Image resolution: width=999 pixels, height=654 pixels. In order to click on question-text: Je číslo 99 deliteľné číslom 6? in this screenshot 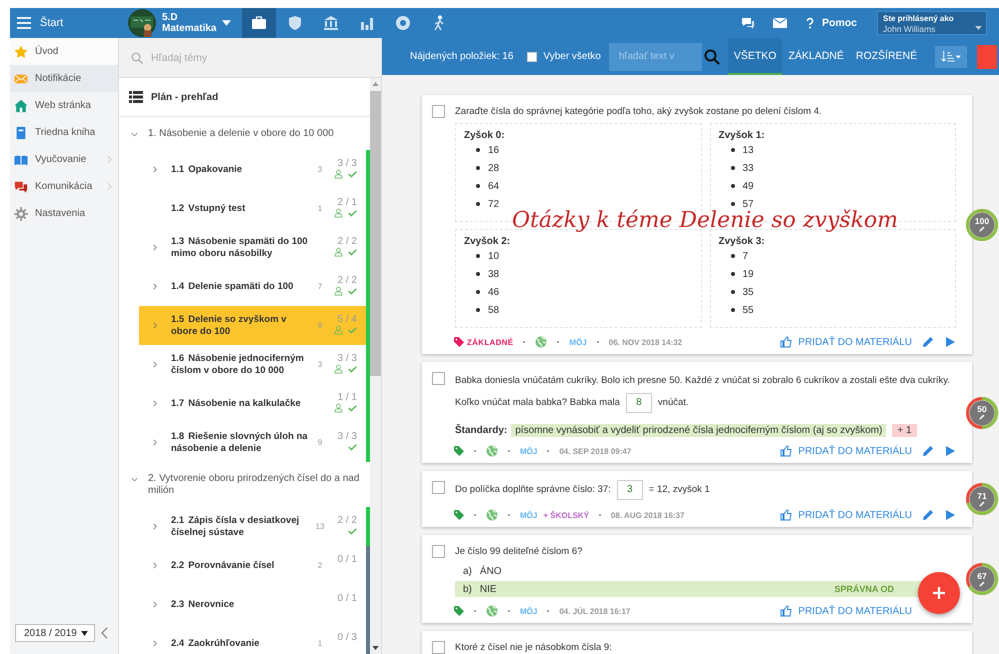, I will do `click(518, 551)`.